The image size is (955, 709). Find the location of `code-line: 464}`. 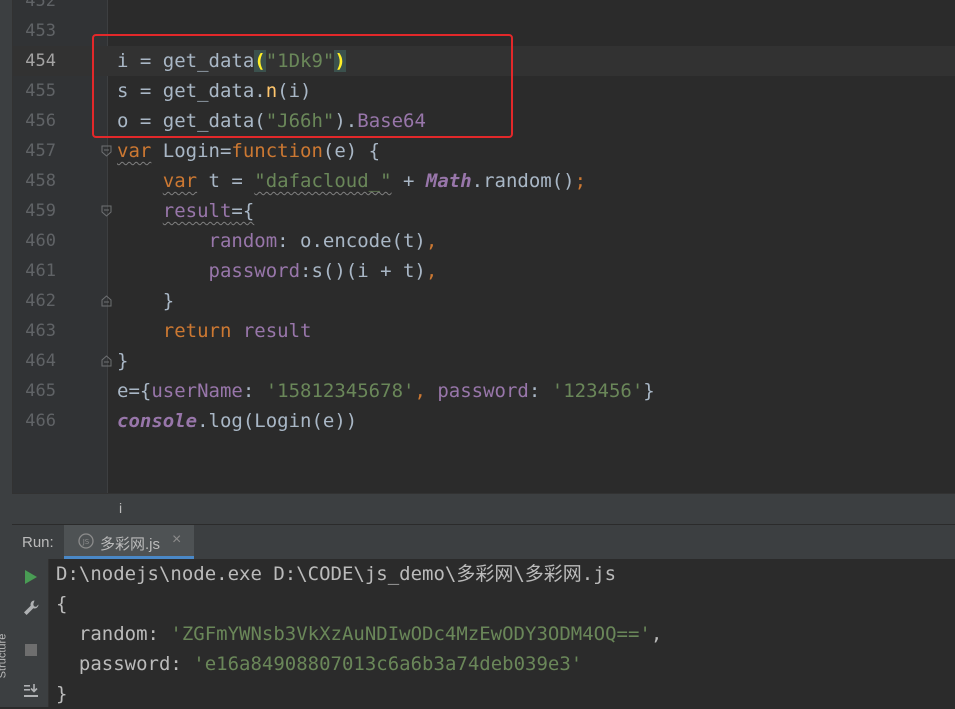

code-line: 464} is located at coordinates (477, 361).